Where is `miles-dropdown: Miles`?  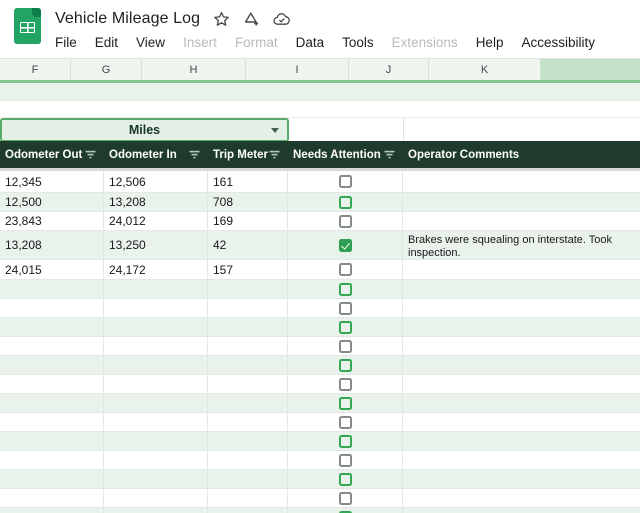 miles-dropdown: Miles is located at coordinates (144, 130).